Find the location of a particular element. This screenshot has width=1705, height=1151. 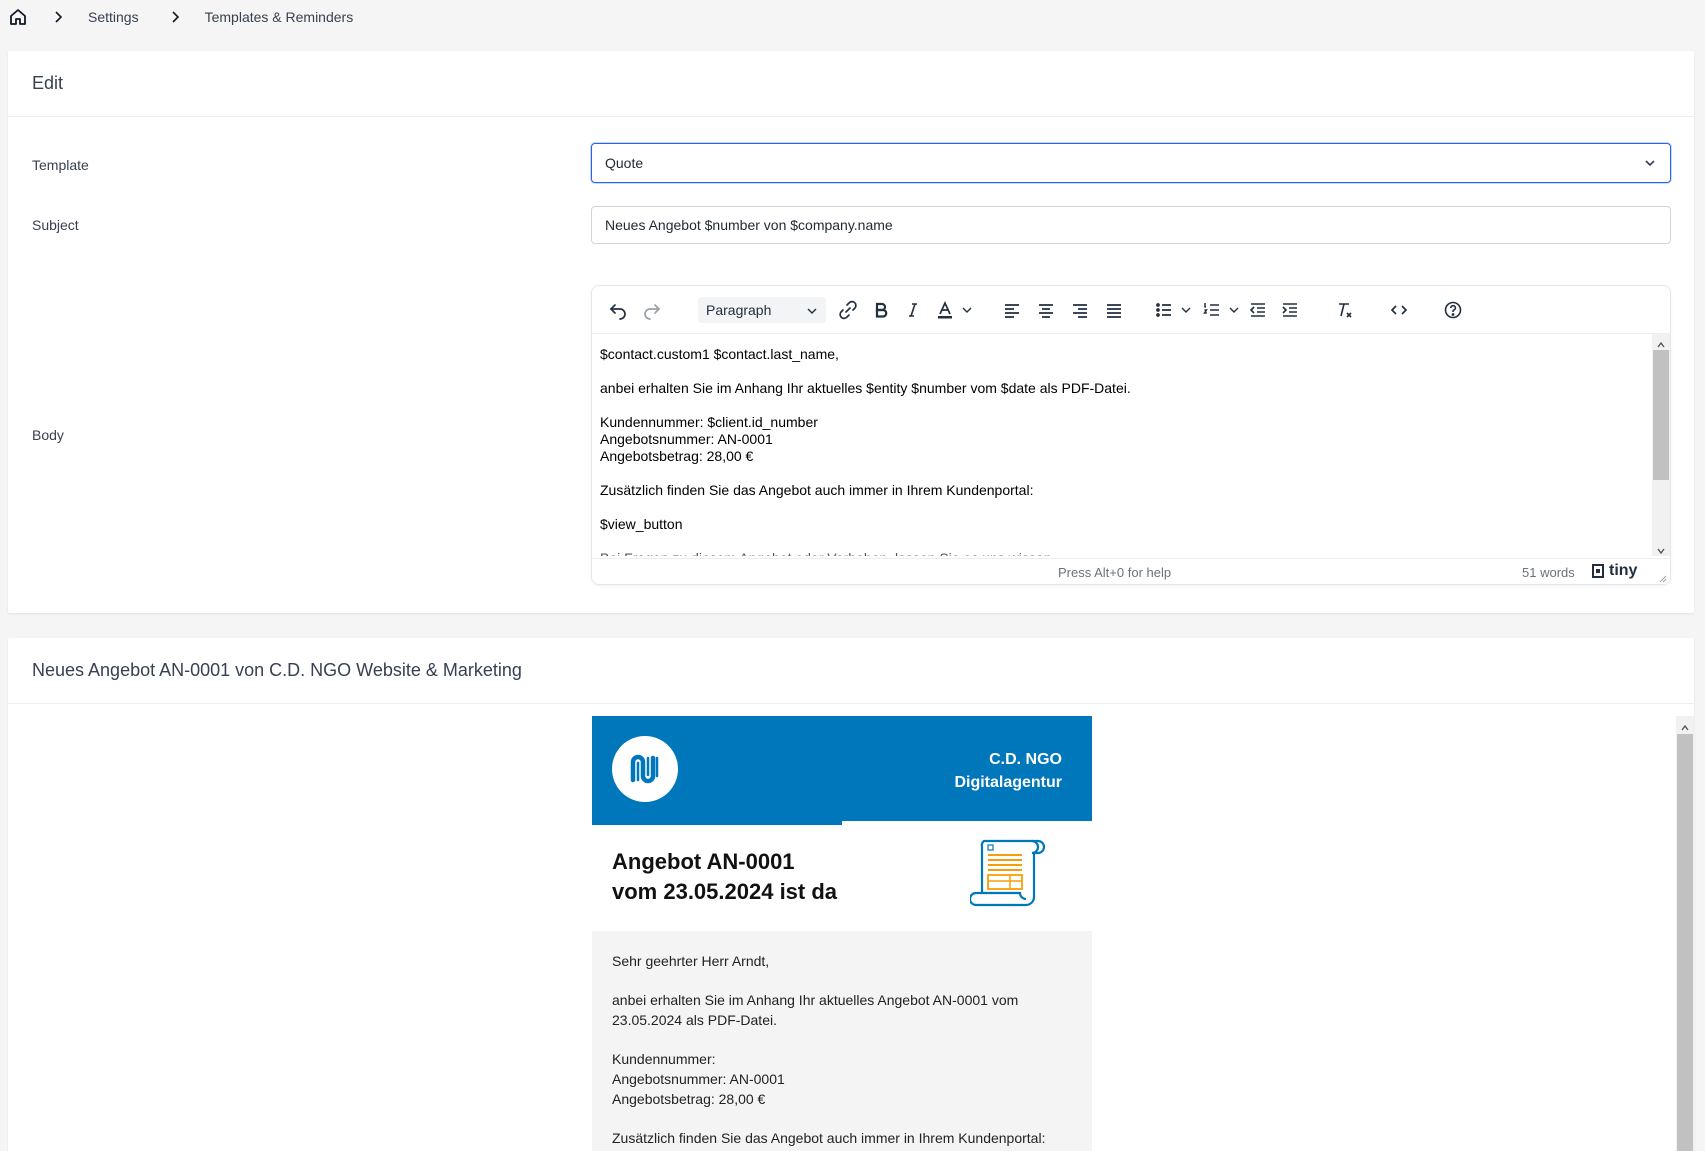

preview-scrollbar-thumb is located at coordinates (1685, 942).